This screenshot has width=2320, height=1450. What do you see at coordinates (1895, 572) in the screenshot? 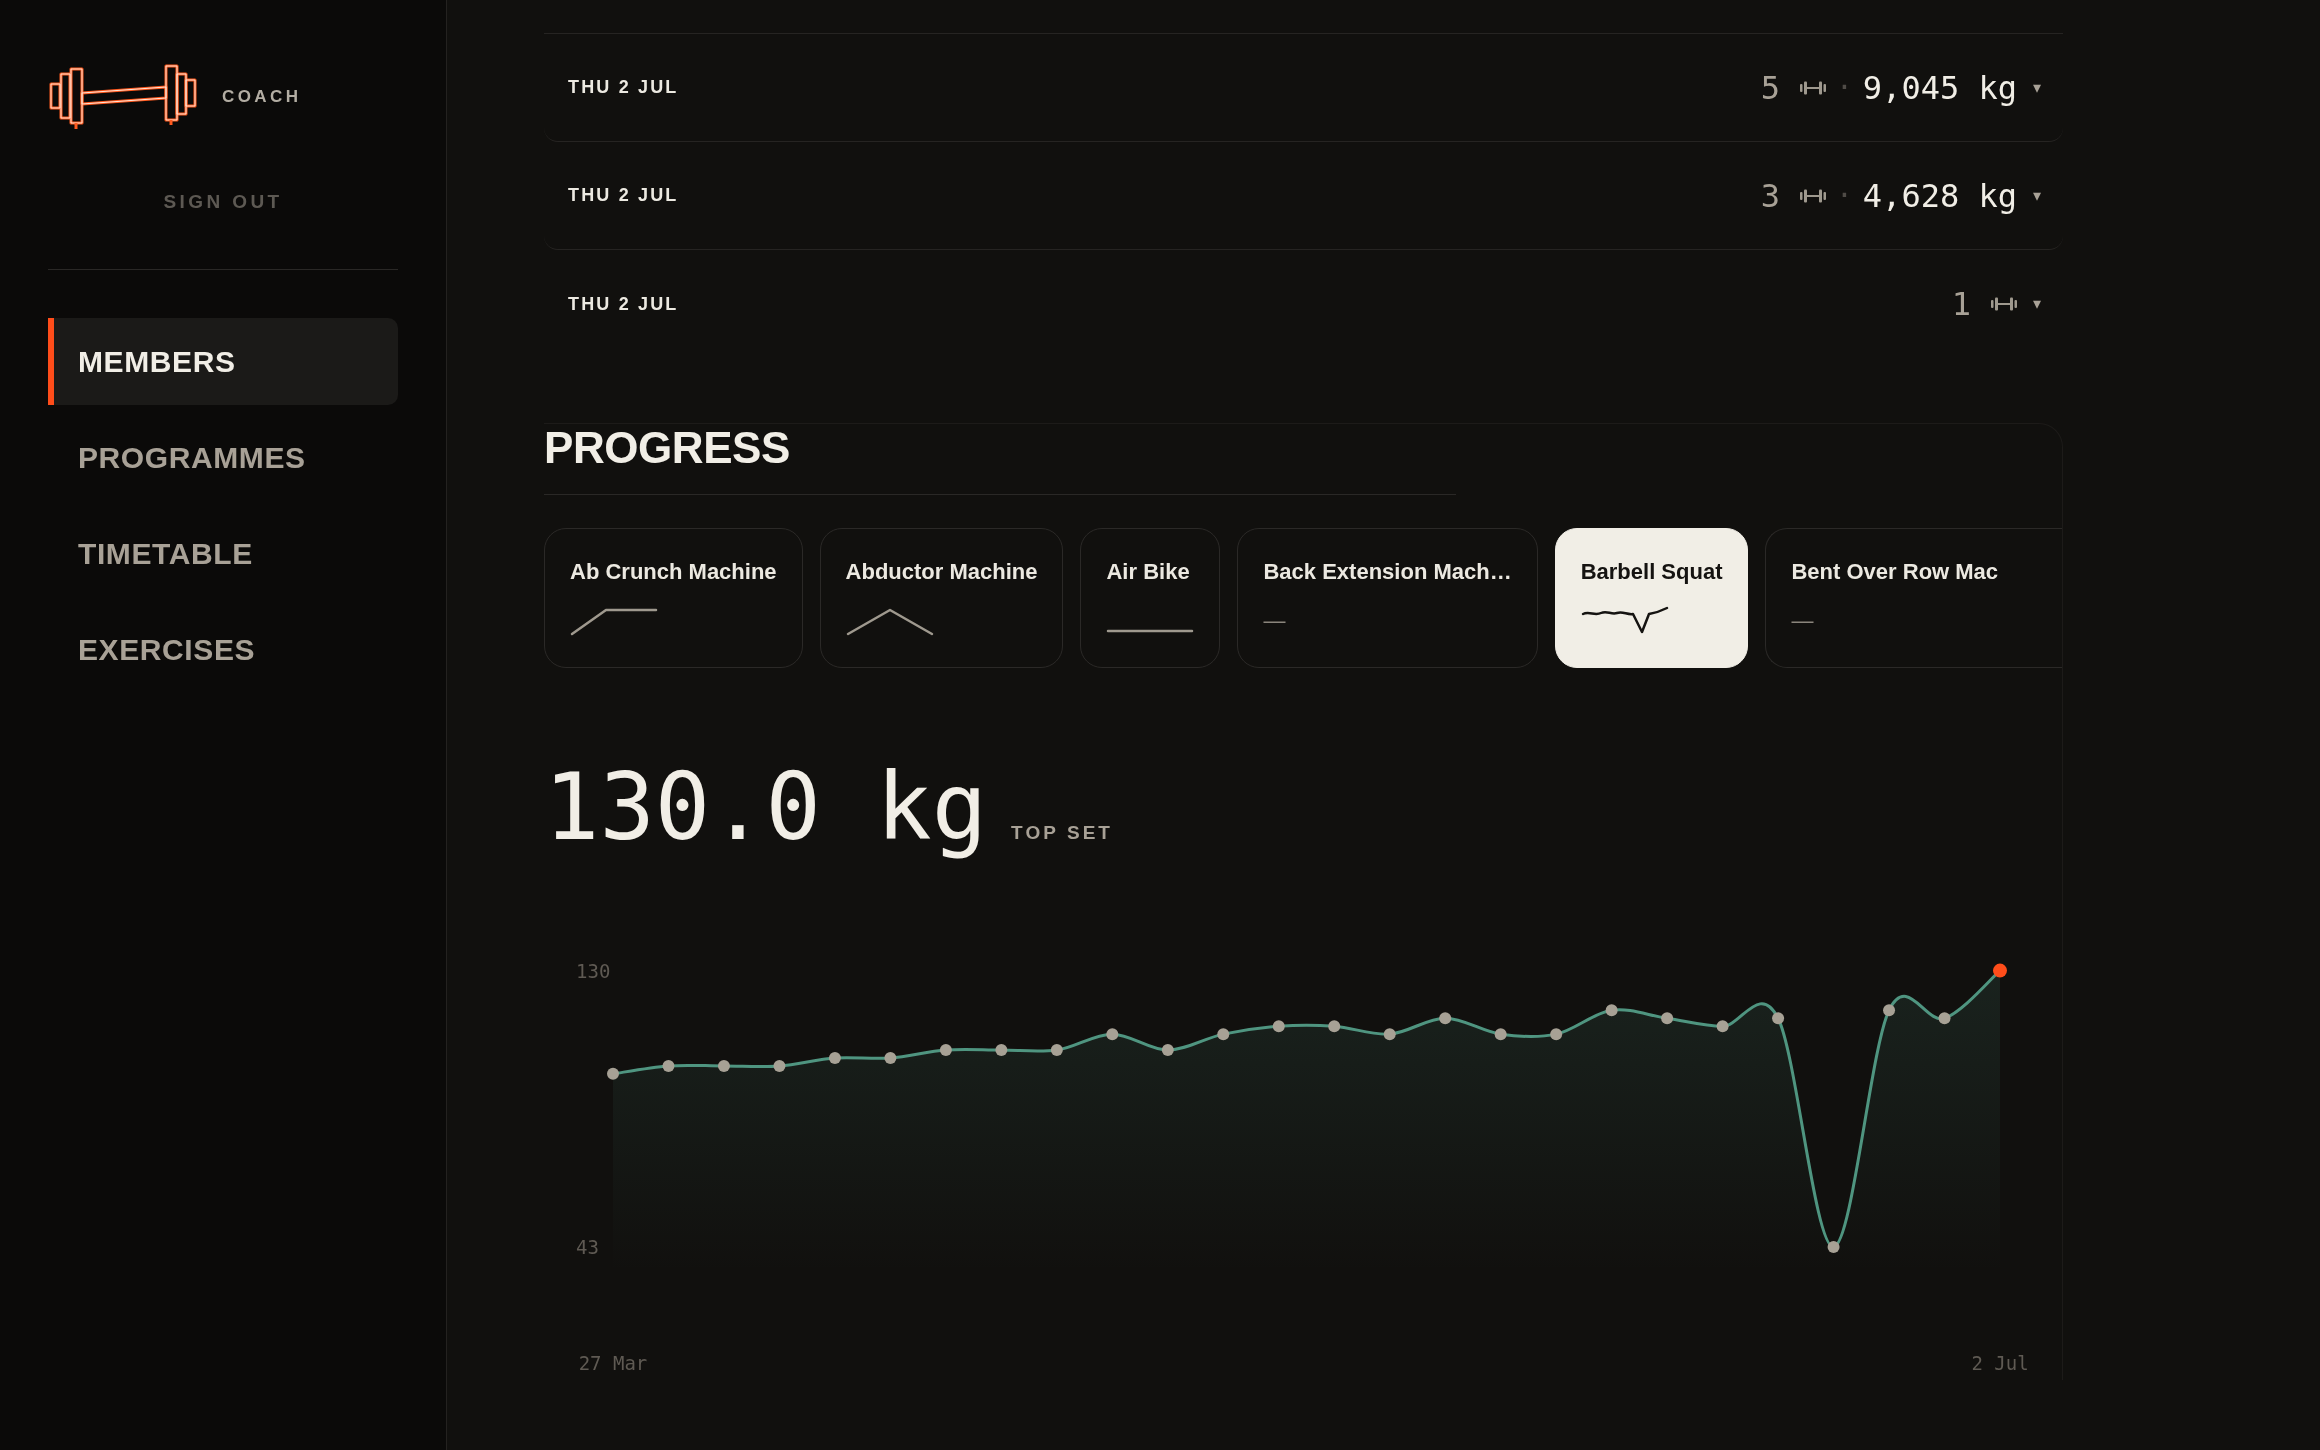
I see `exercise-name: Bent Over Row Mac` at bounding box center [1895, 572].